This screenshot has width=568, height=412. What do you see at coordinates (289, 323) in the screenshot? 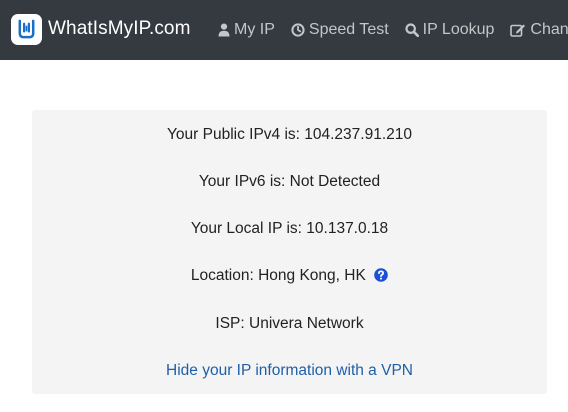
I see `isp-text: ISP: Univera Network` at bounding box center [289, 323].